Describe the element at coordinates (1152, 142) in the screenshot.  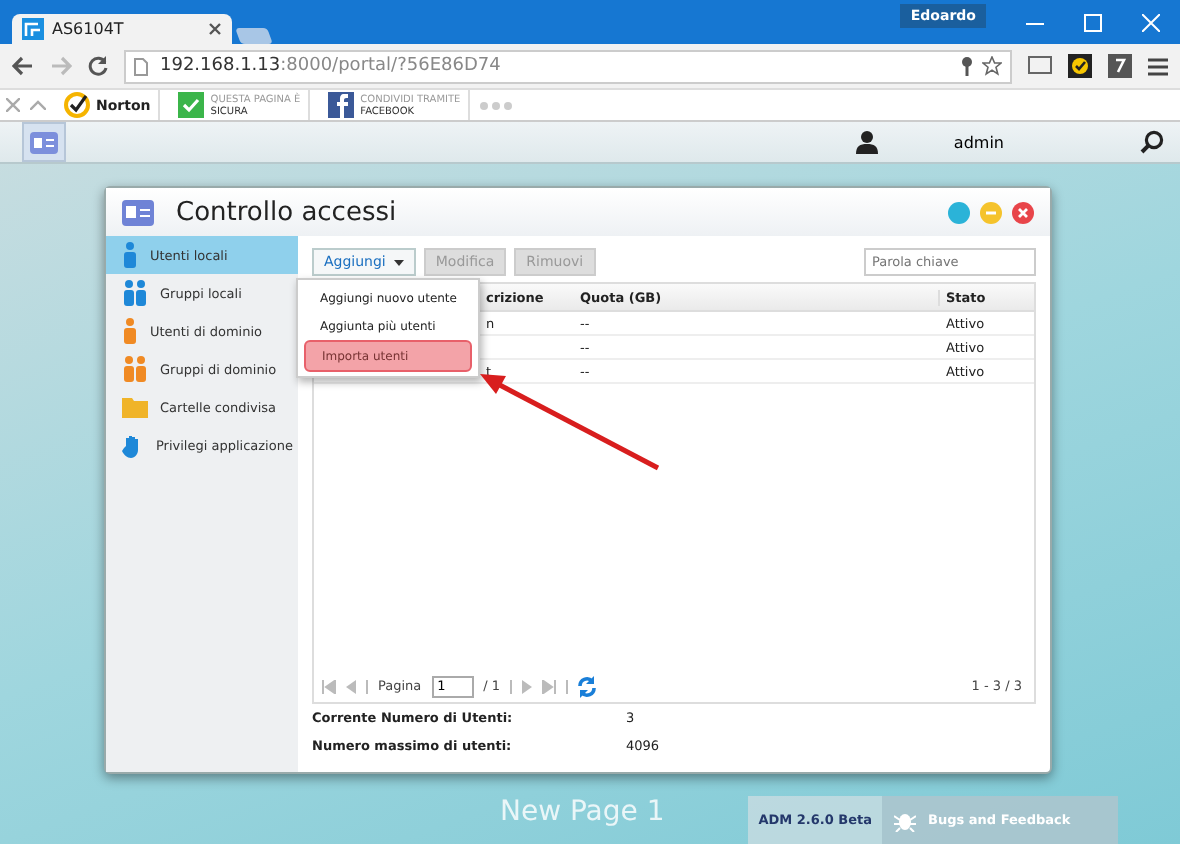
I see `search-icon` at that location.